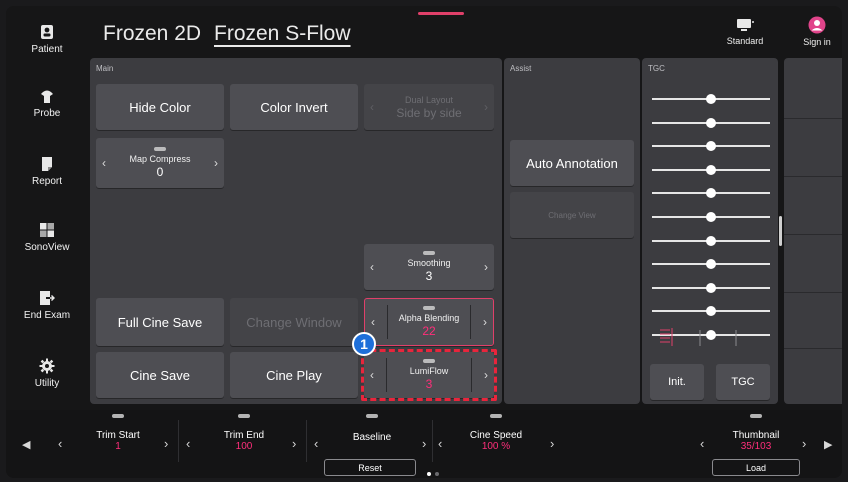  What do you see at coordinates (429, 322) in the screenshot?
I see `alpha-blending-control: ‹ Alpha Blending 22 ›` at bounding box center [429, 322].